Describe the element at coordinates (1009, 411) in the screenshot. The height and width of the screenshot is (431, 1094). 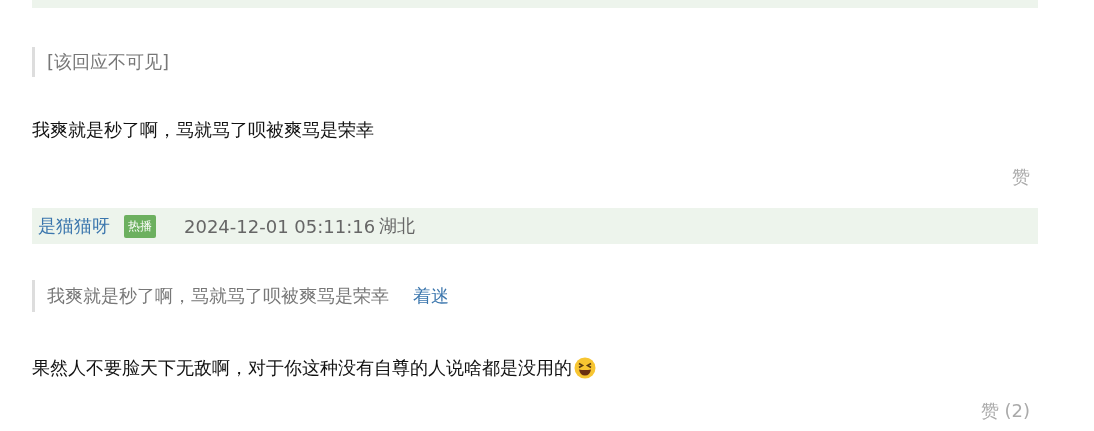
I see `like-link: 赞 (2)` at that location.